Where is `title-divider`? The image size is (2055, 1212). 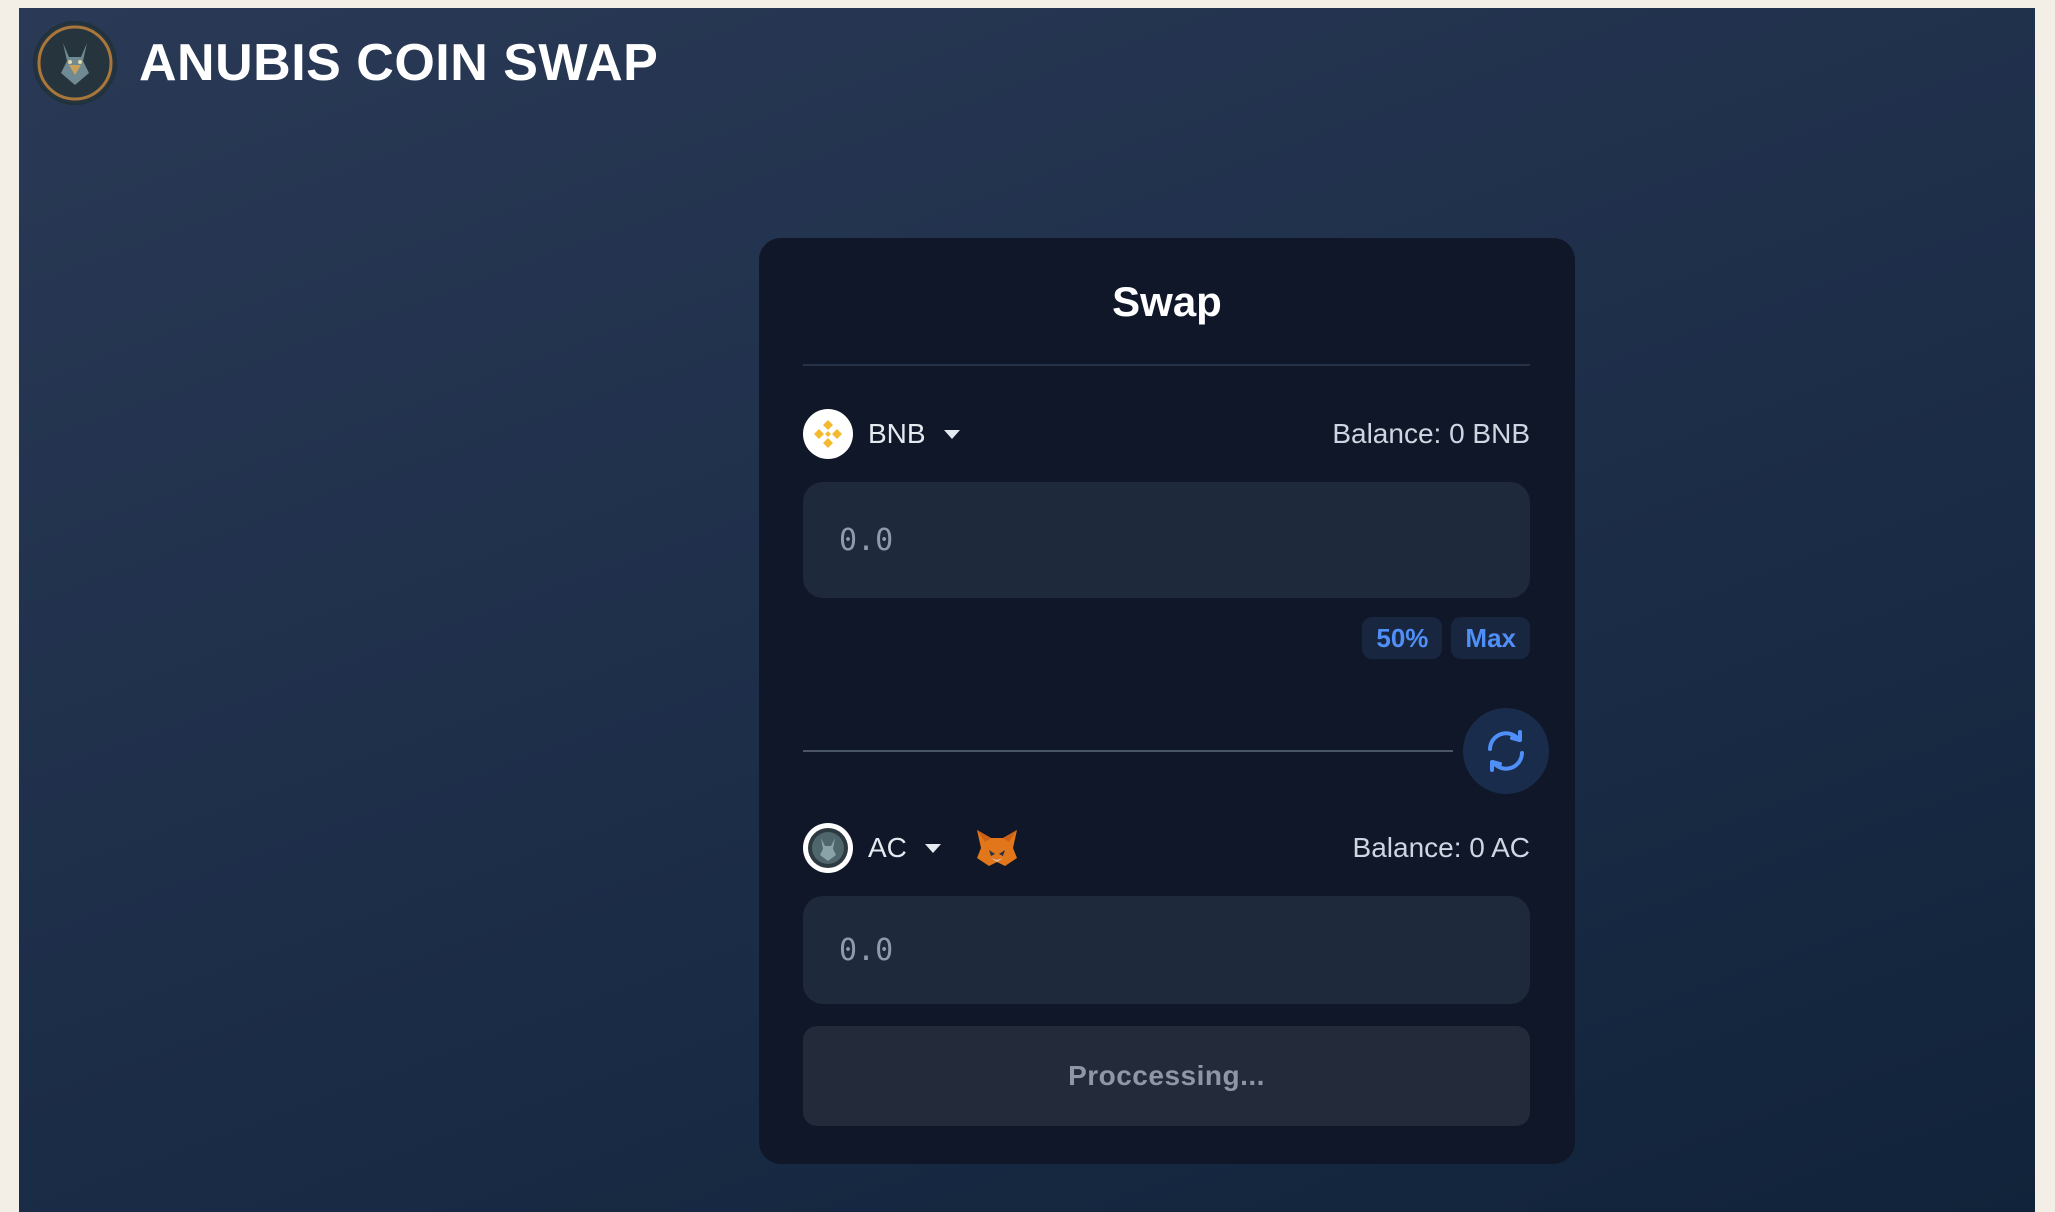 title-divider is located at coordinates (1166, 365).